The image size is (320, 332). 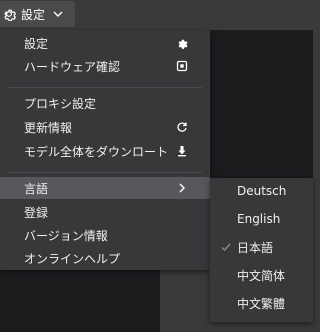 I want to click on menu-item-label: オンラインヘルプ, so click(x=72, y=258).